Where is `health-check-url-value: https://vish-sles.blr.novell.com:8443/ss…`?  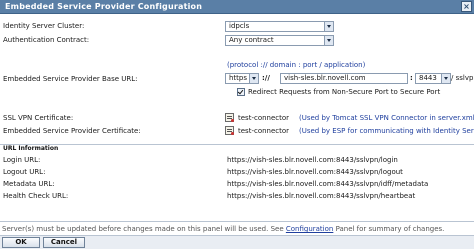 health-check-url-value: https://vish-sles.blr.novell.com:8443/ss… is located at coordinates (321, 196).